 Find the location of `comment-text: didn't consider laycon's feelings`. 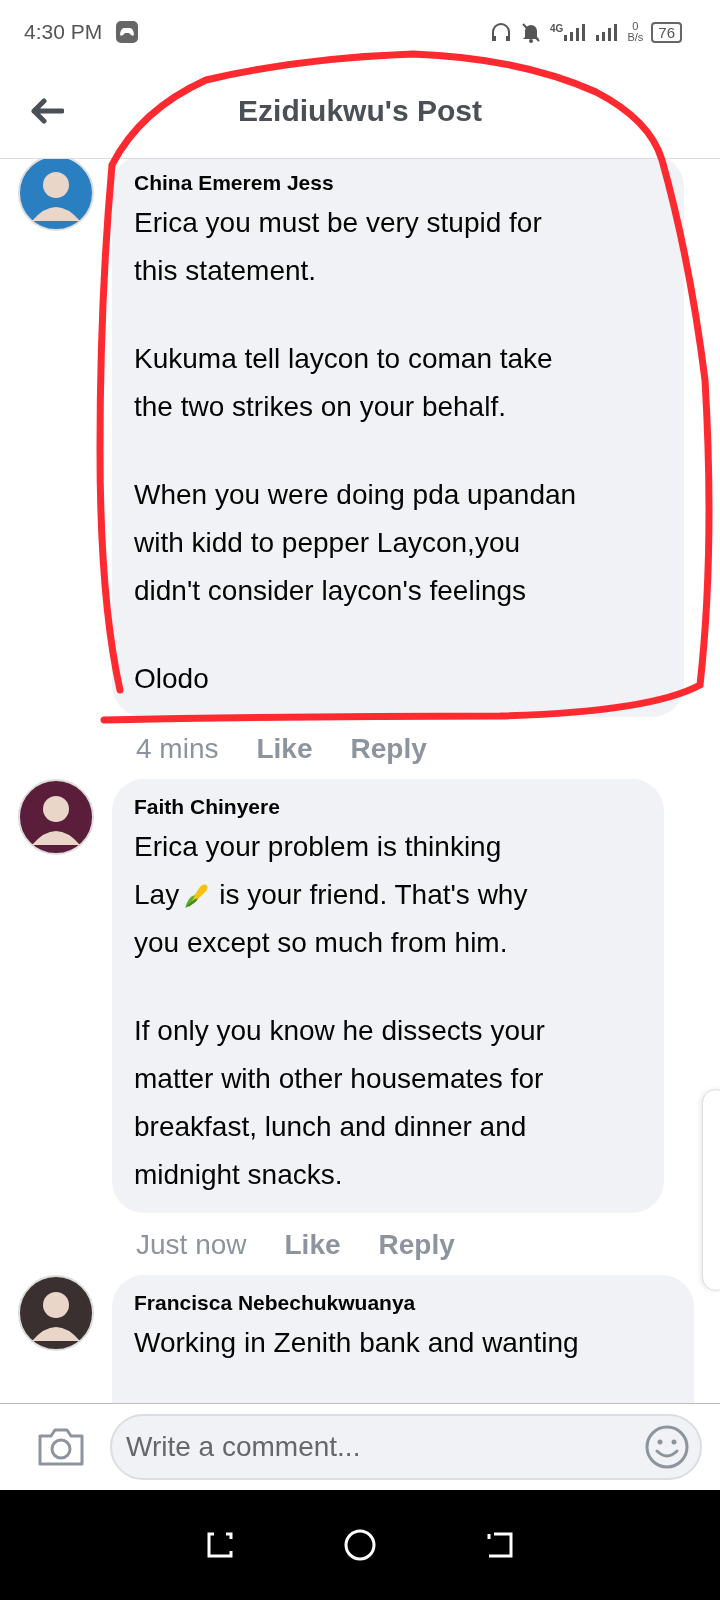

comment-text: didn't consider laycon's feelings is located at coordinates (330, 591).